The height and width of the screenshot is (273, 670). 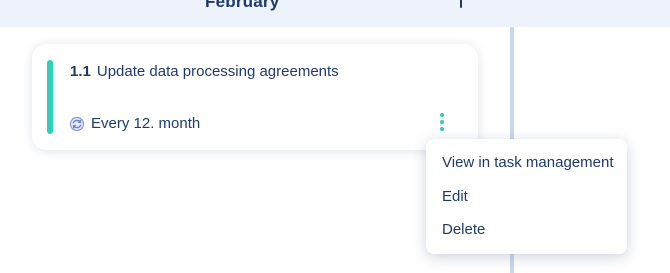 I want to click on more-options-button, so click(x=442, y=122).